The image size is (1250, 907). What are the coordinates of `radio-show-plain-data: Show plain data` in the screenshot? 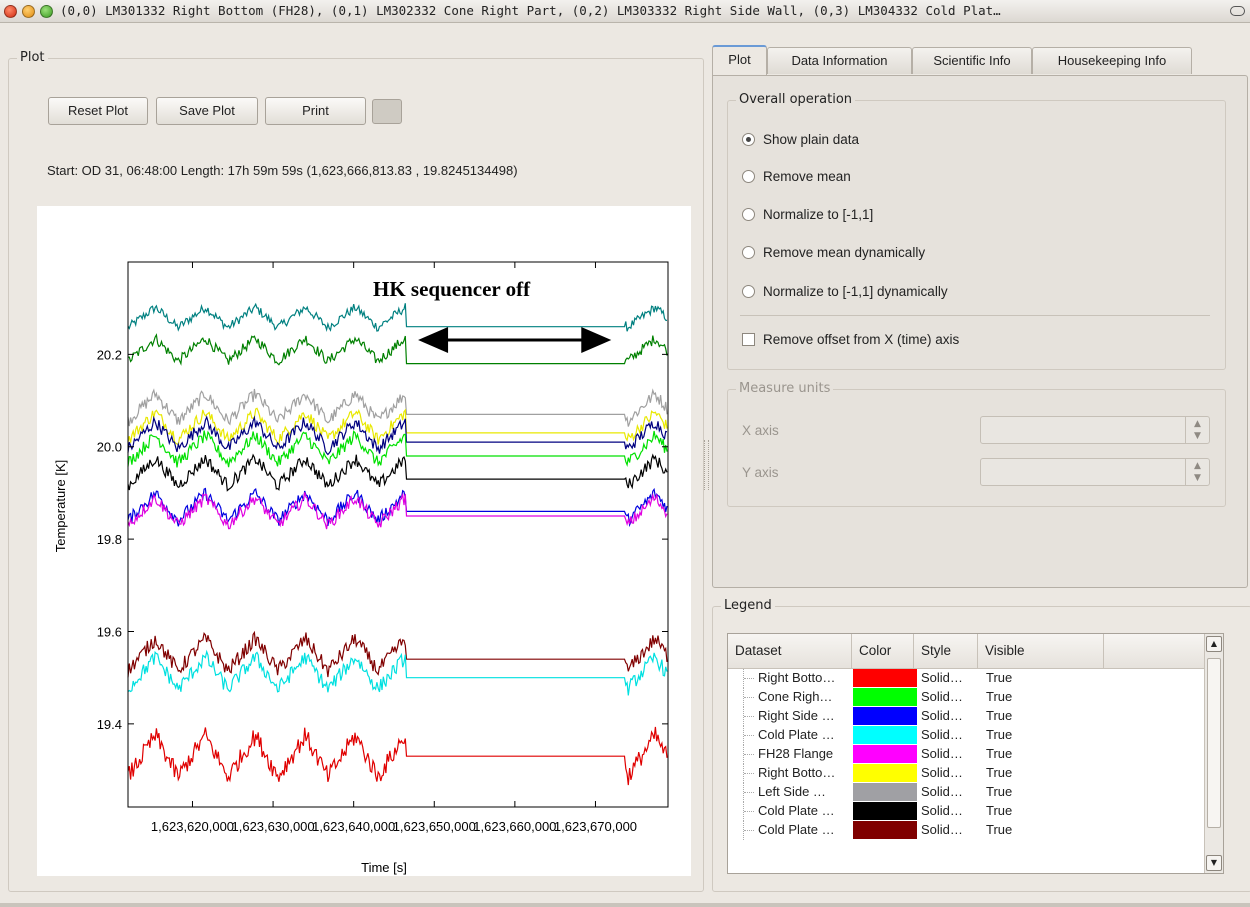 It's located at (800, 139).